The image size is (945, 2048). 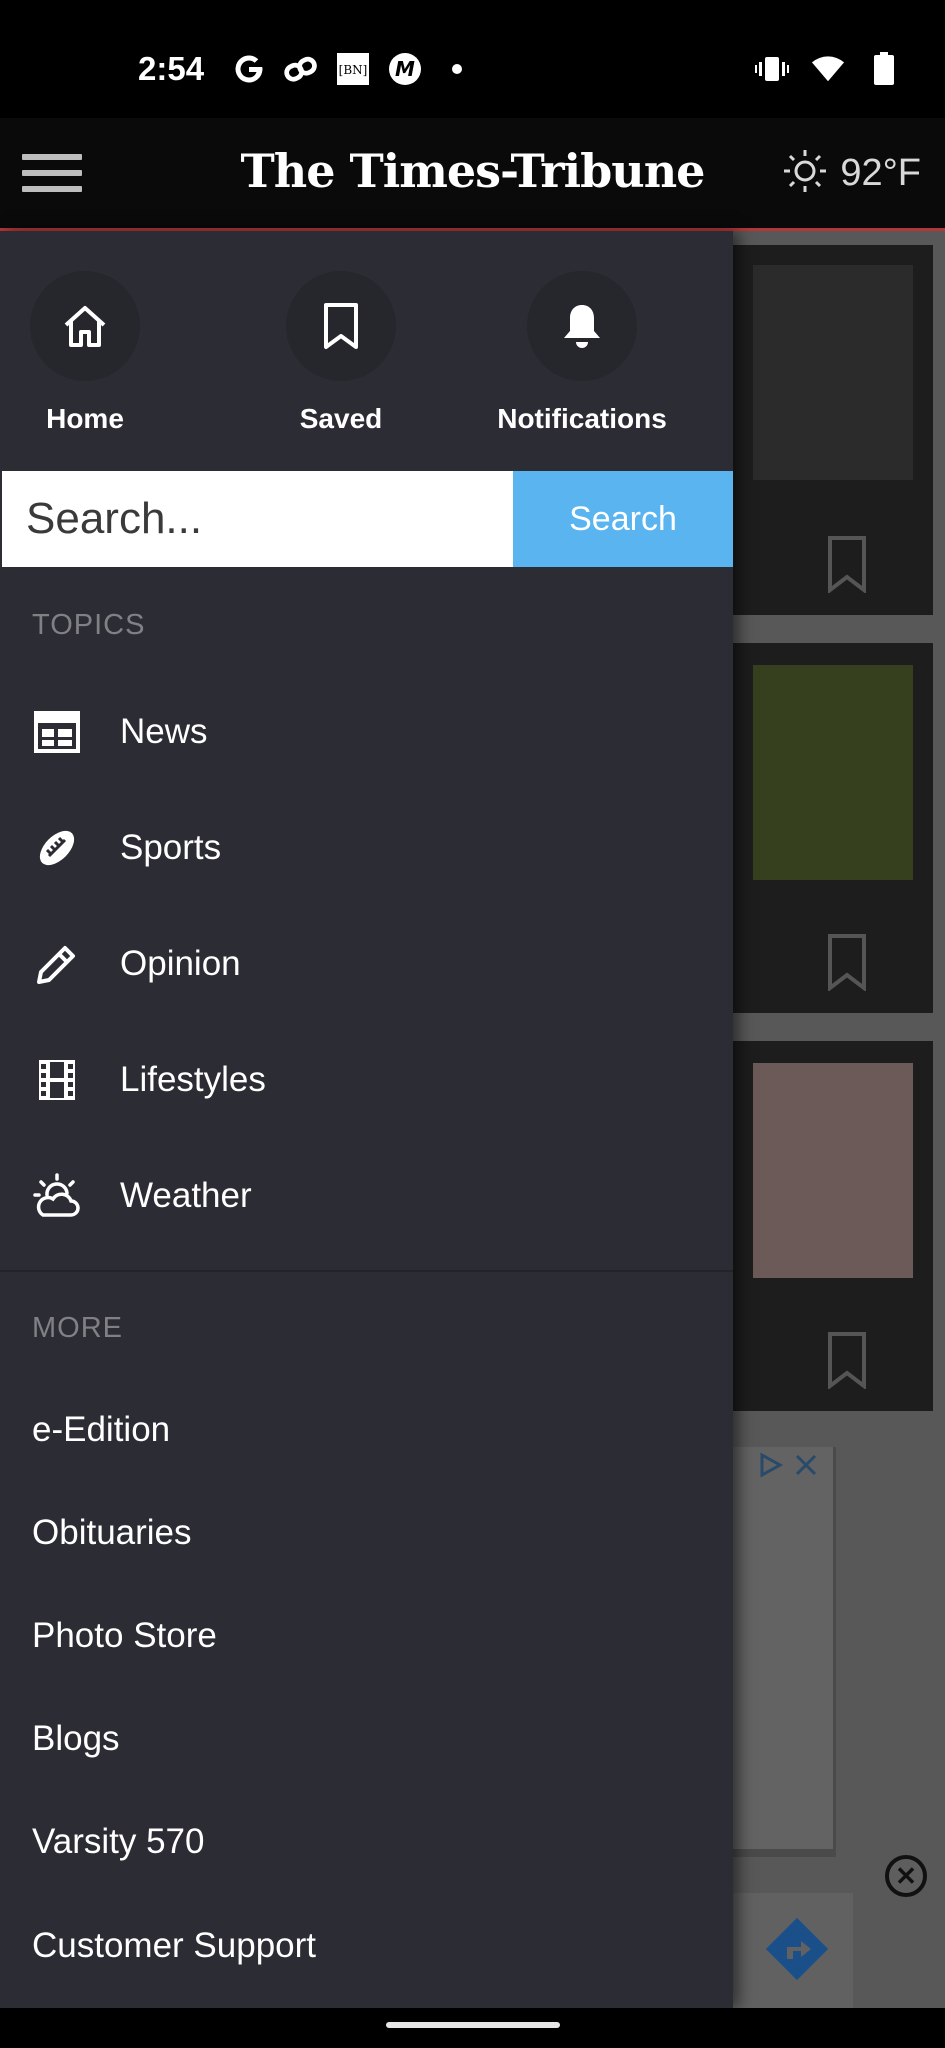 What do you see at coordinates (472, 174) in the screenshot?
I see `app-header: The Times-Tribune 92°F` at bounding box center [472, 174].